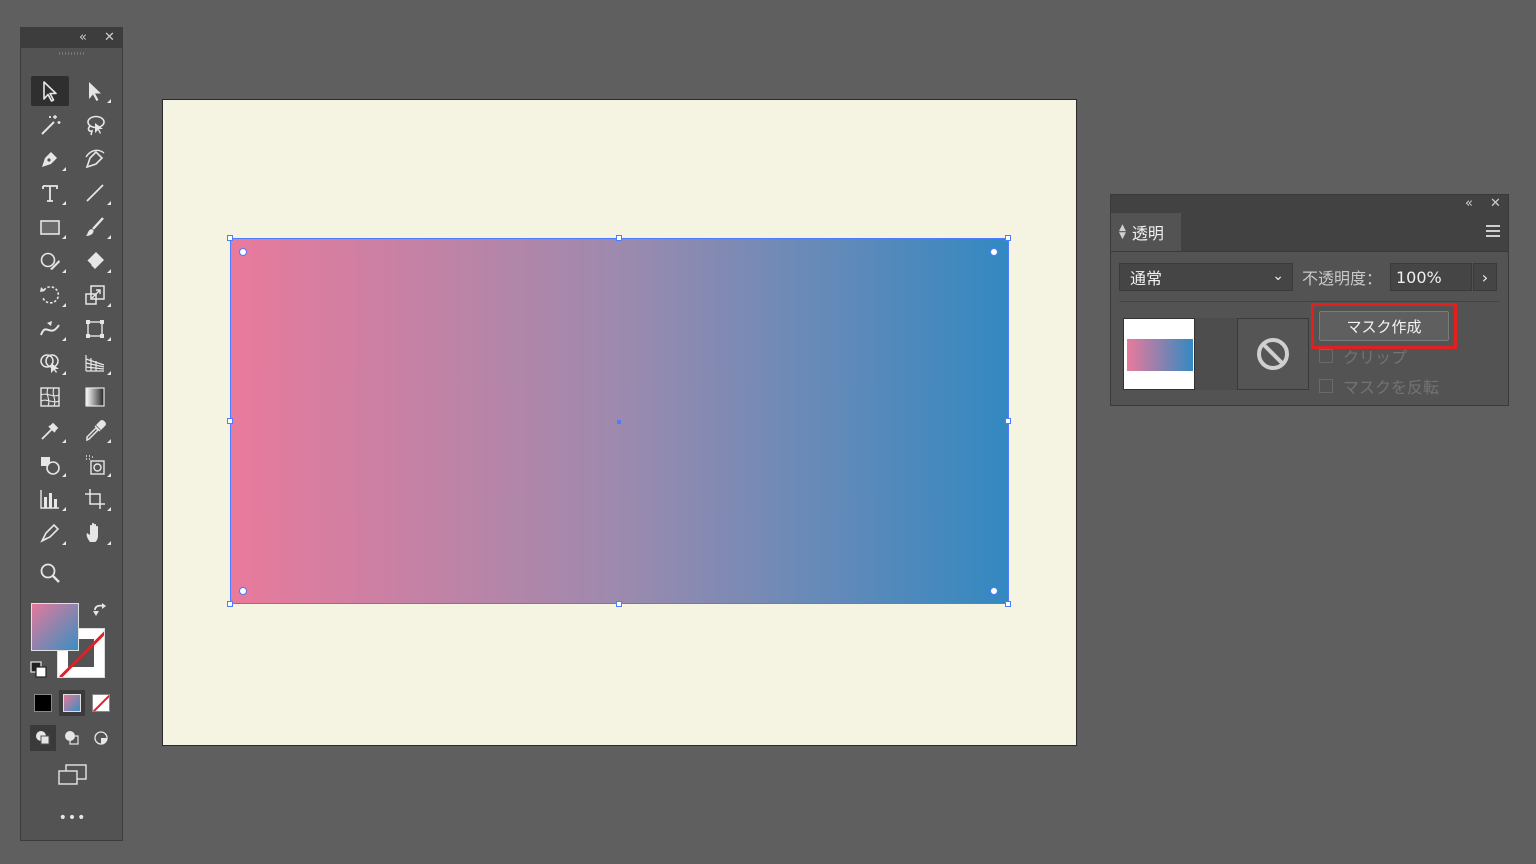 The height and width of the screenshot is (864, 1536). Describe the element at coordinates (100, 611) in the screenshot. I see `swap-fill-stroke-icon` at that location.